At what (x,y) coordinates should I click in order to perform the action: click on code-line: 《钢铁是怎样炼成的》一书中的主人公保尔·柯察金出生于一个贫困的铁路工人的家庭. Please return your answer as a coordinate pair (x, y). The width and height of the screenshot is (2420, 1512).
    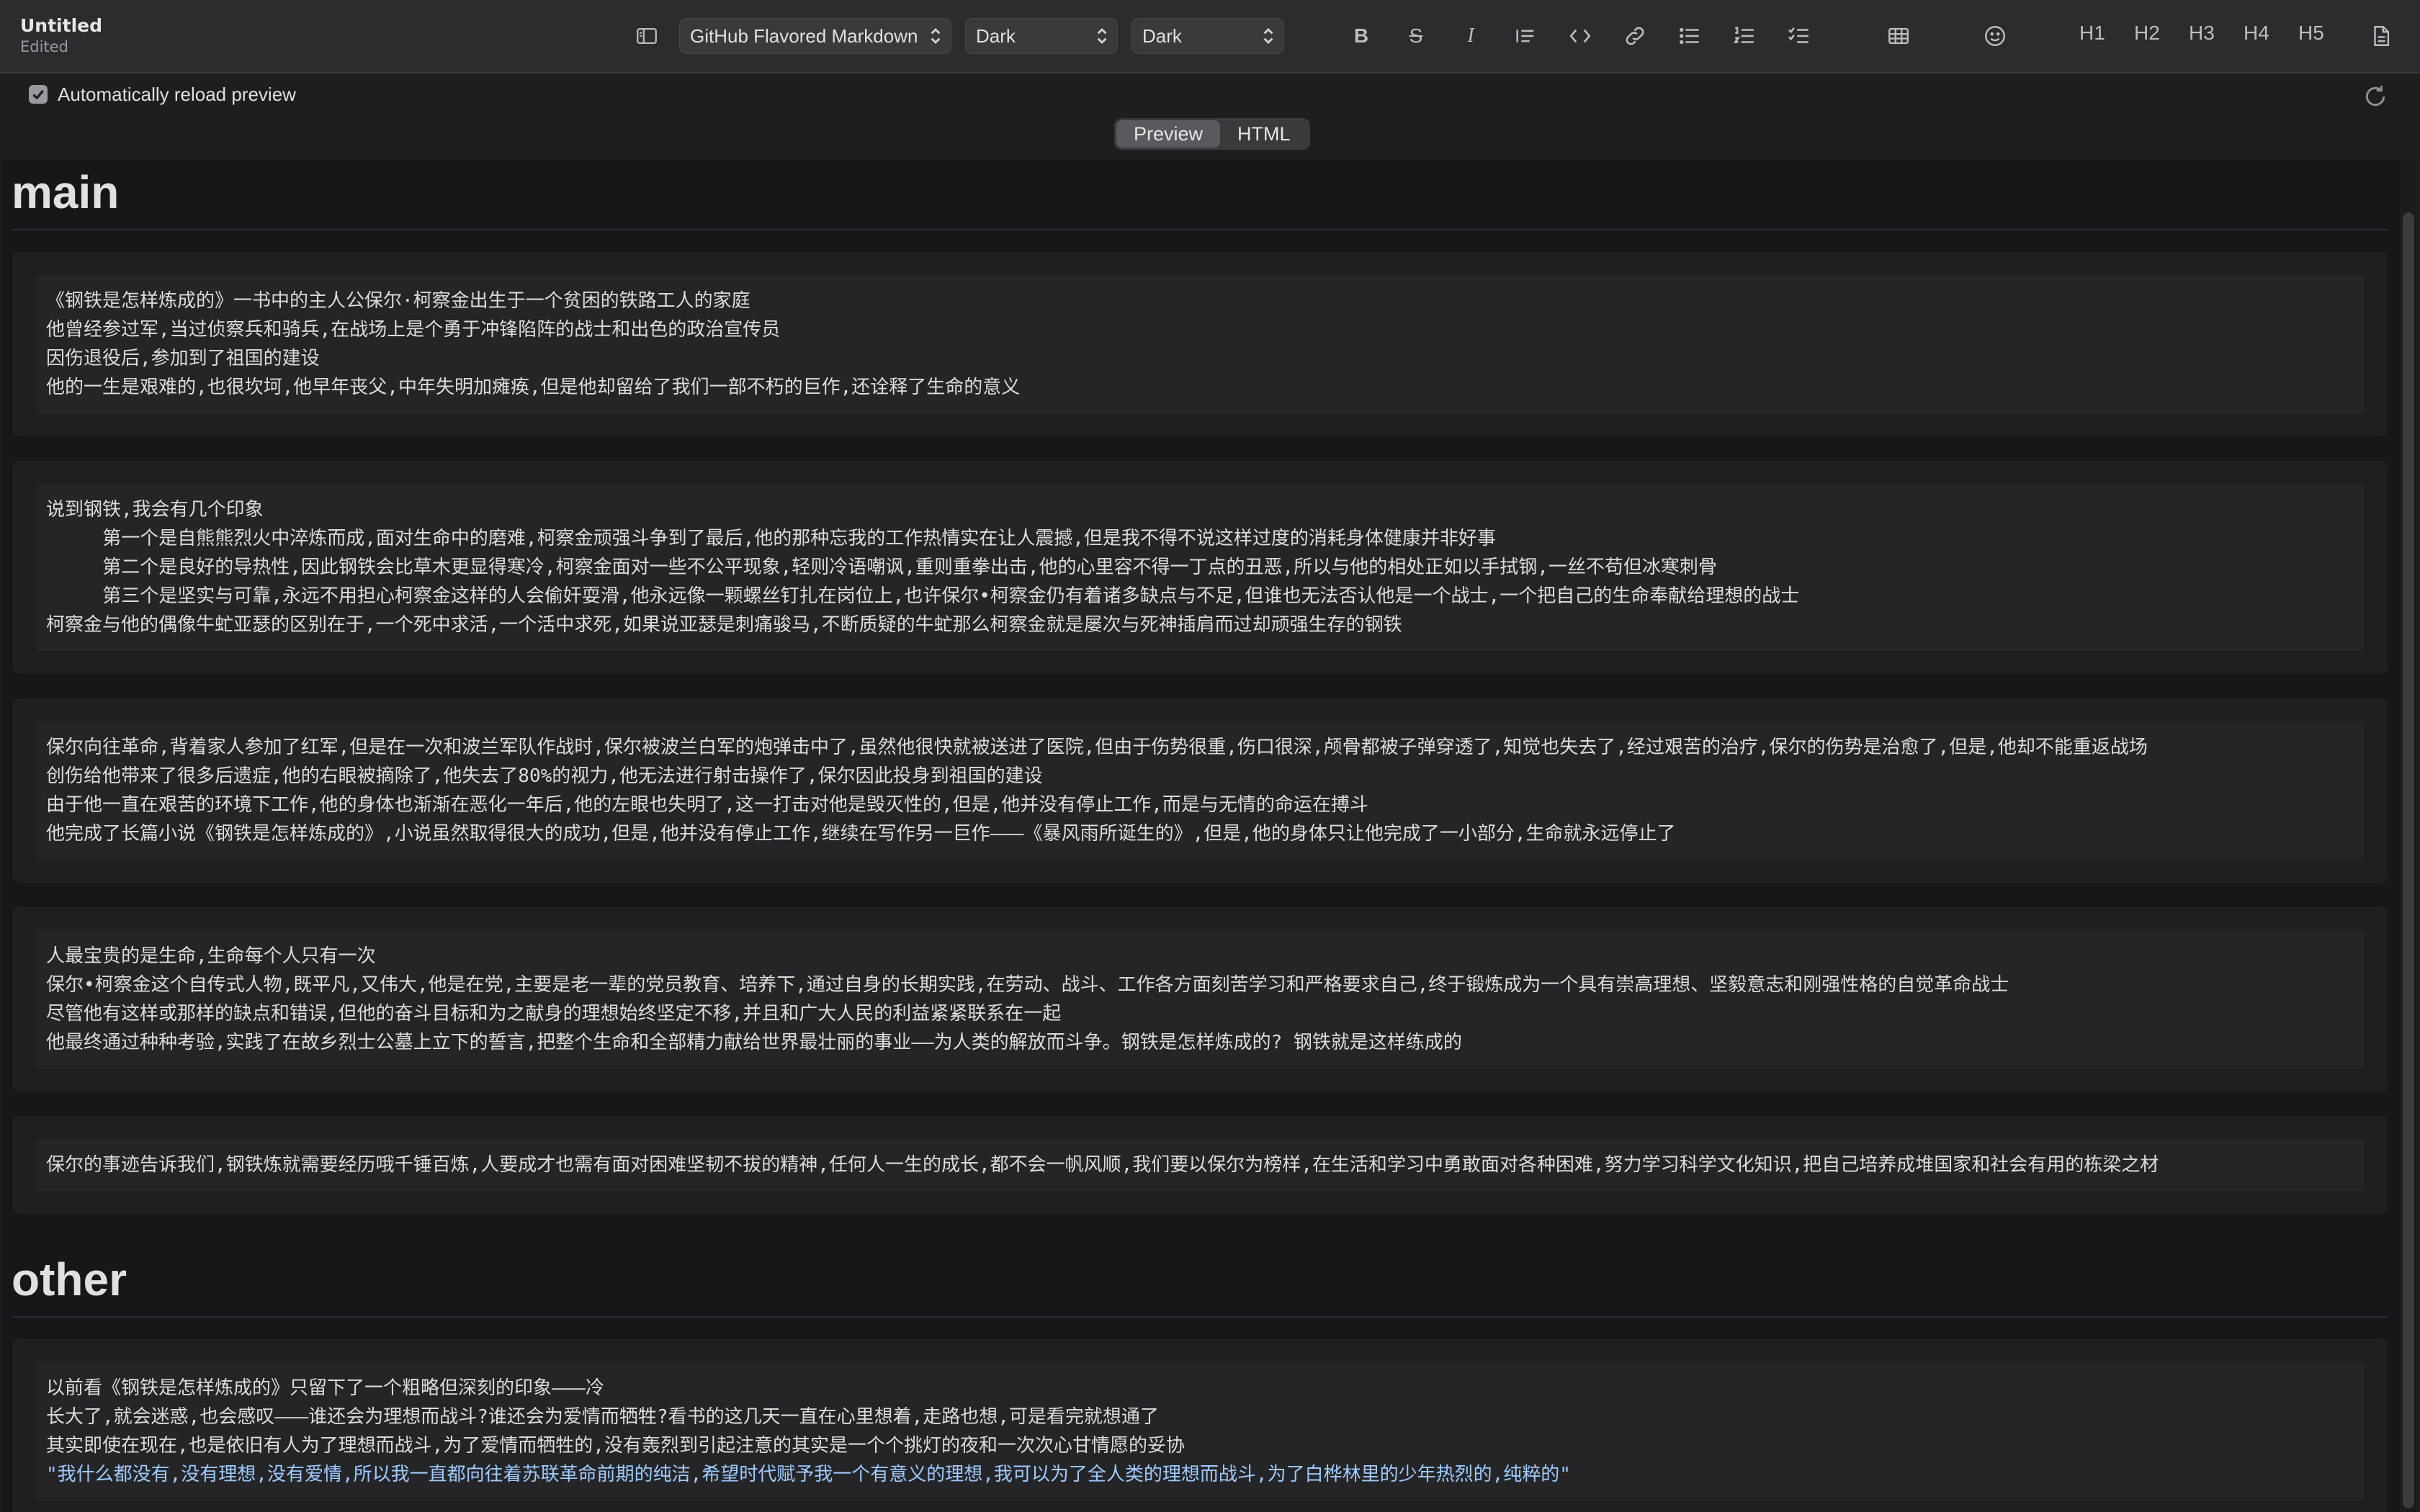
    Looking at the image, I should click on (398, 301).